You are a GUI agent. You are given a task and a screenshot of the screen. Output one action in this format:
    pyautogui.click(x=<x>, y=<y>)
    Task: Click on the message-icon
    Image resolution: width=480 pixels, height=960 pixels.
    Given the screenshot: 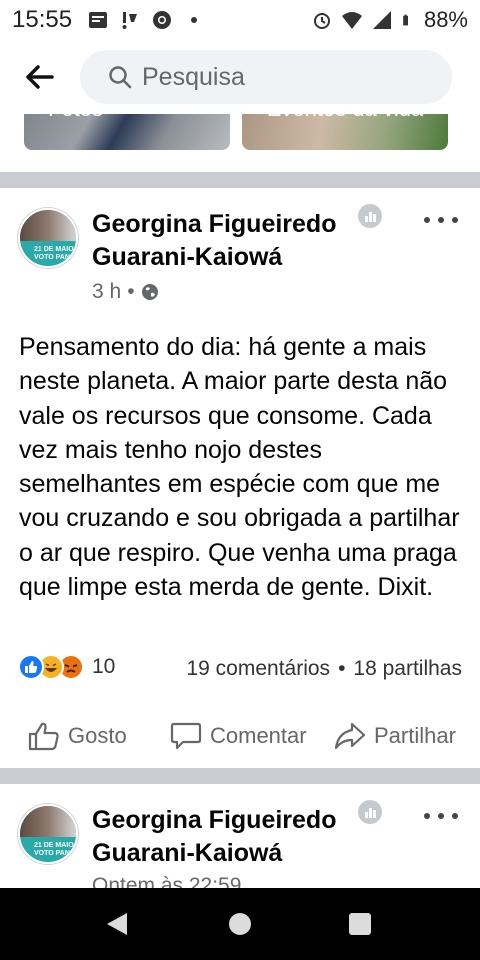 What is the action you would take?
    pyautogui.click(x=98, y=20)
    